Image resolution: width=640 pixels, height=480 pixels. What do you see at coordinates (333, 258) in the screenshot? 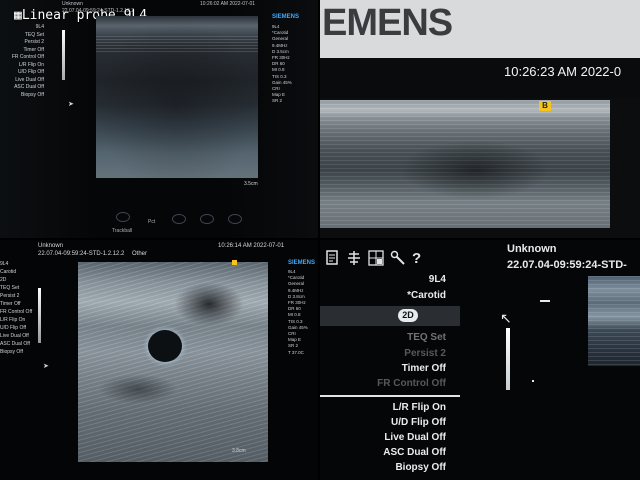
I see `annotation-icon` at bounding box center [333, 258].